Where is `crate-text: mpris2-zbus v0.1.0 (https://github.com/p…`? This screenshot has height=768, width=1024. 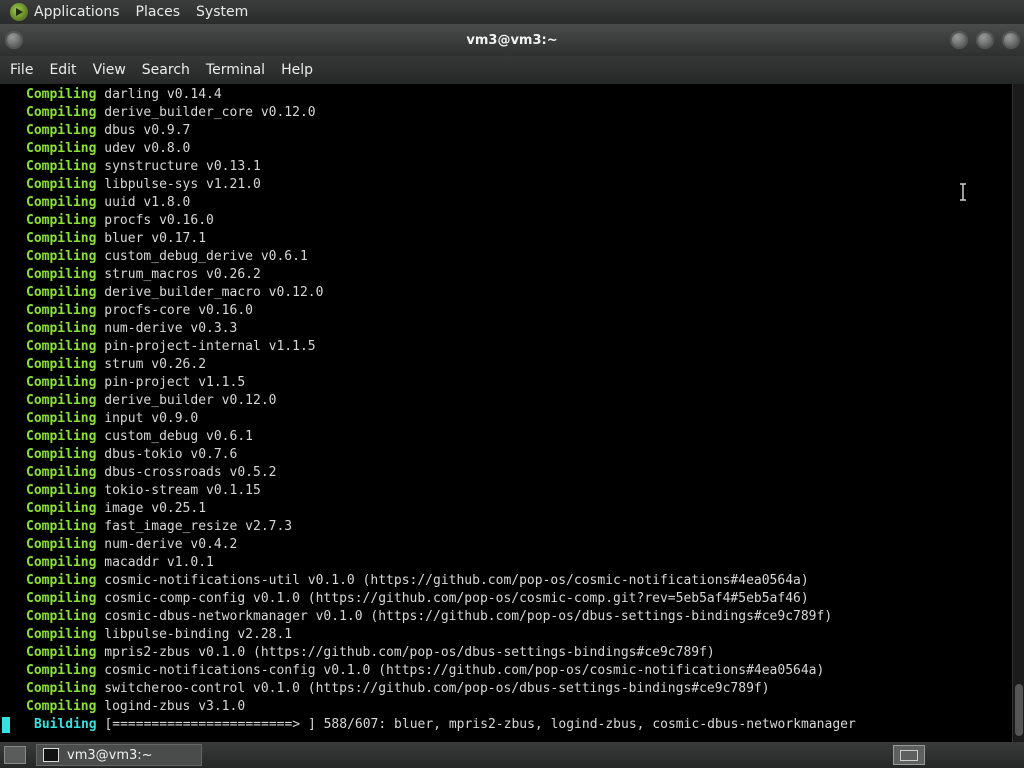 crate-text: mpris2-zbus v0.1.0 (https://github.com/p… is located at coordinates (409, 652).